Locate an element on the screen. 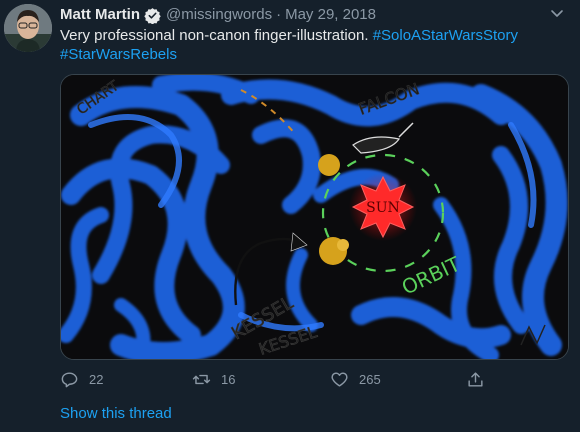 This screenshot has width=580, height=432. verified-icon is located at coordinates (152, 15).